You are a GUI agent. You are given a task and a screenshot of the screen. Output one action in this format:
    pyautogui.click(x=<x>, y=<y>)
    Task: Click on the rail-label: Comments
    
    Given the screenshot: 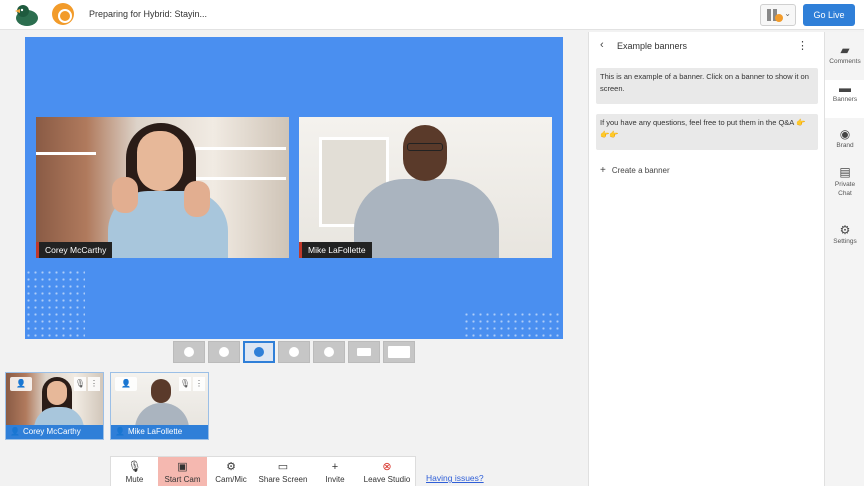 What is the action you would take?
    pyautogui.click(x=845, y=61)
    